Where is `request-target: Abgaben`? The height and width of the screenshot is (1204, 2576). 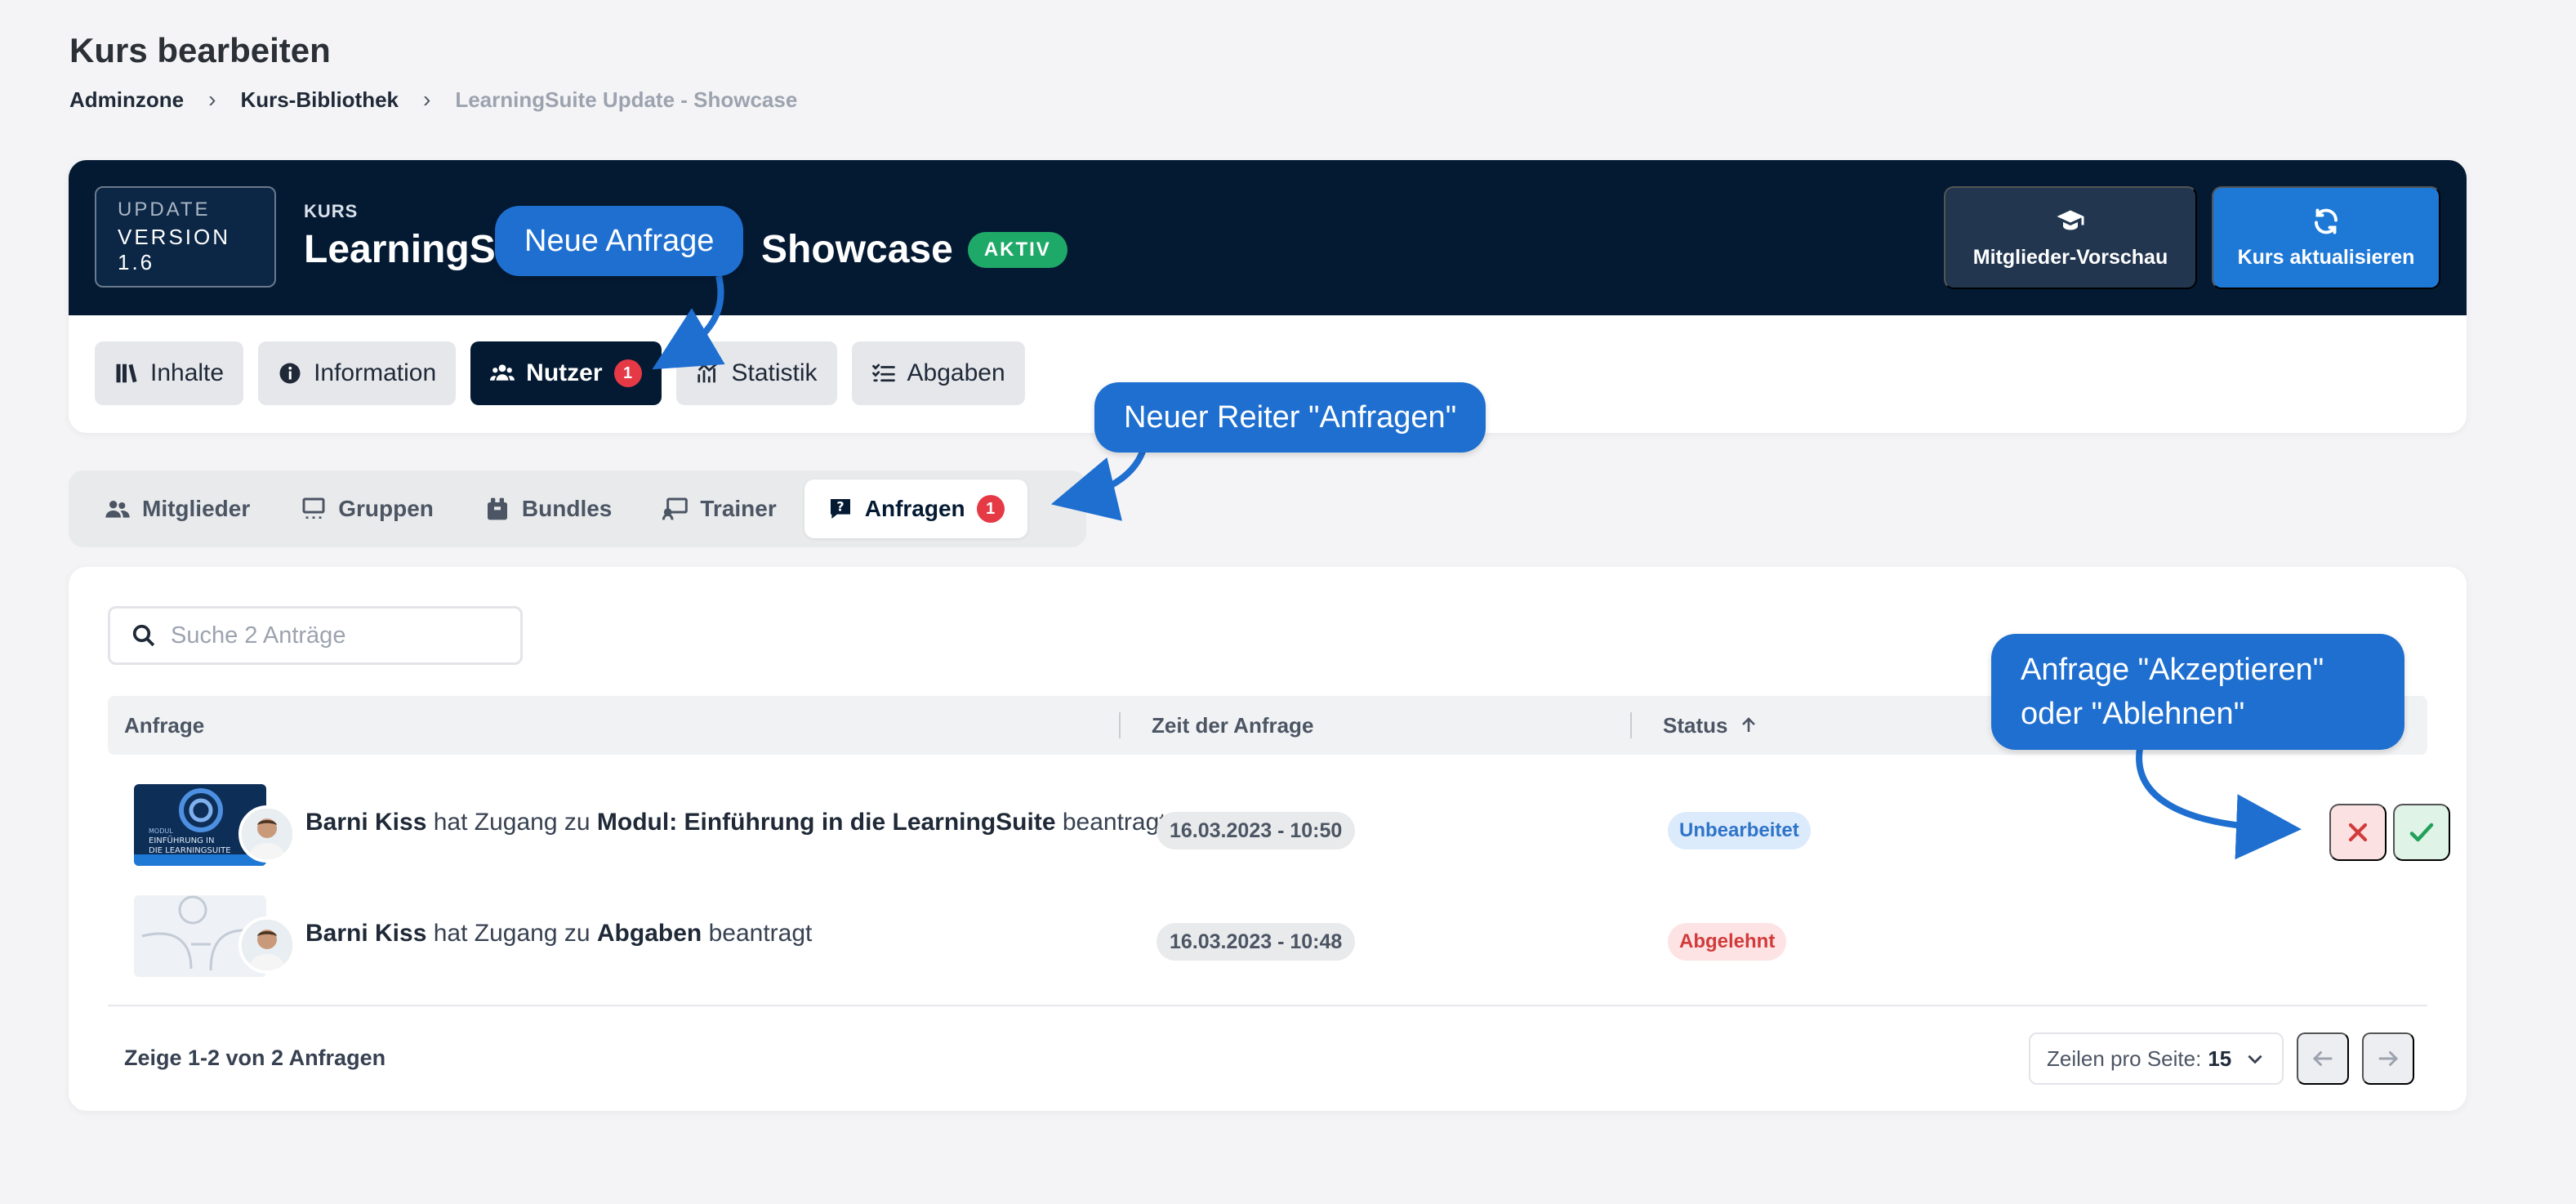 request-target: Abgaben is located at coordinates (649, 933).